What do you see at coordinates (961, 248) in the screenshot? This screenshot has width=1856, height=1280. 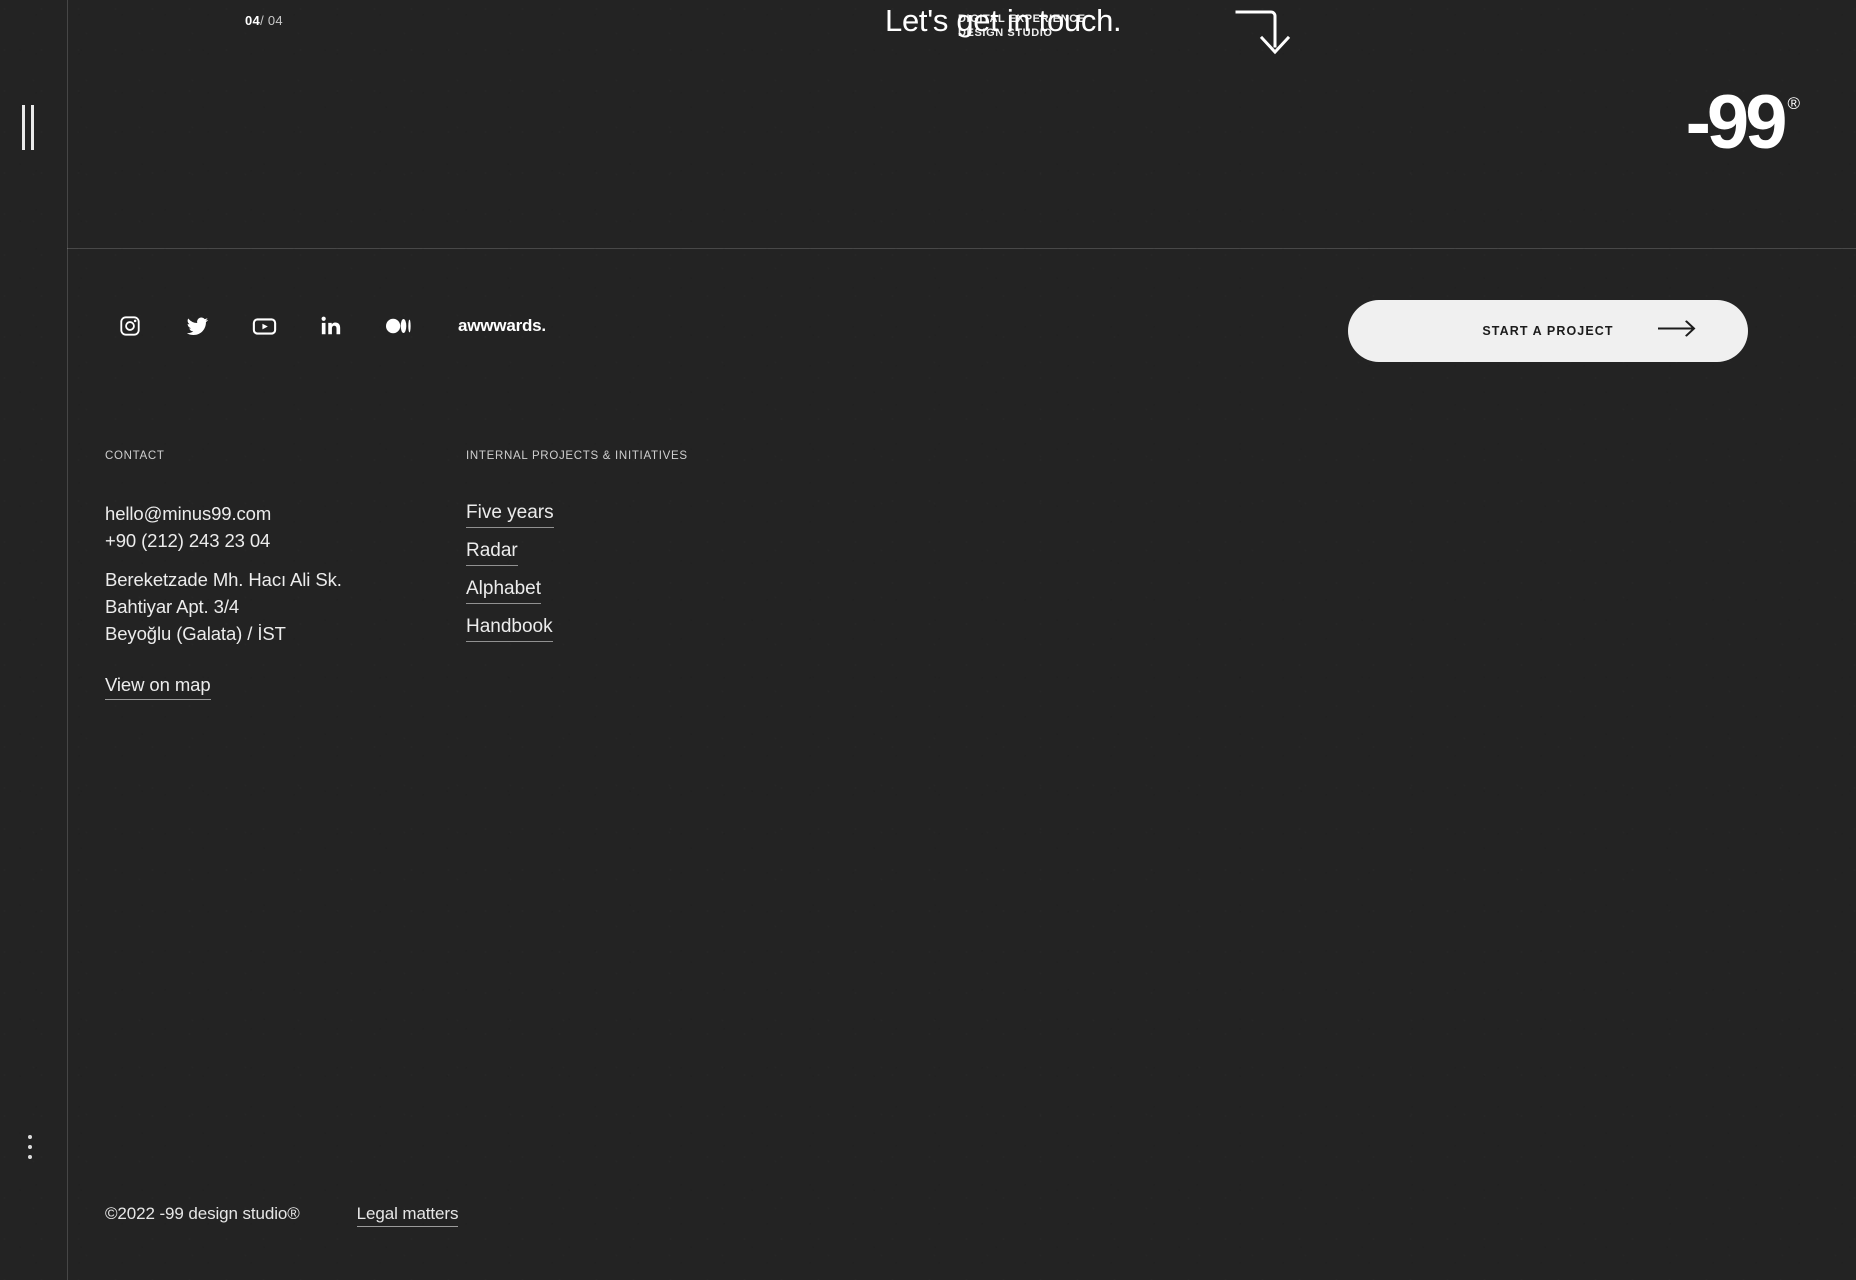 I see `hero-divider` at bounding box center [961, 248].